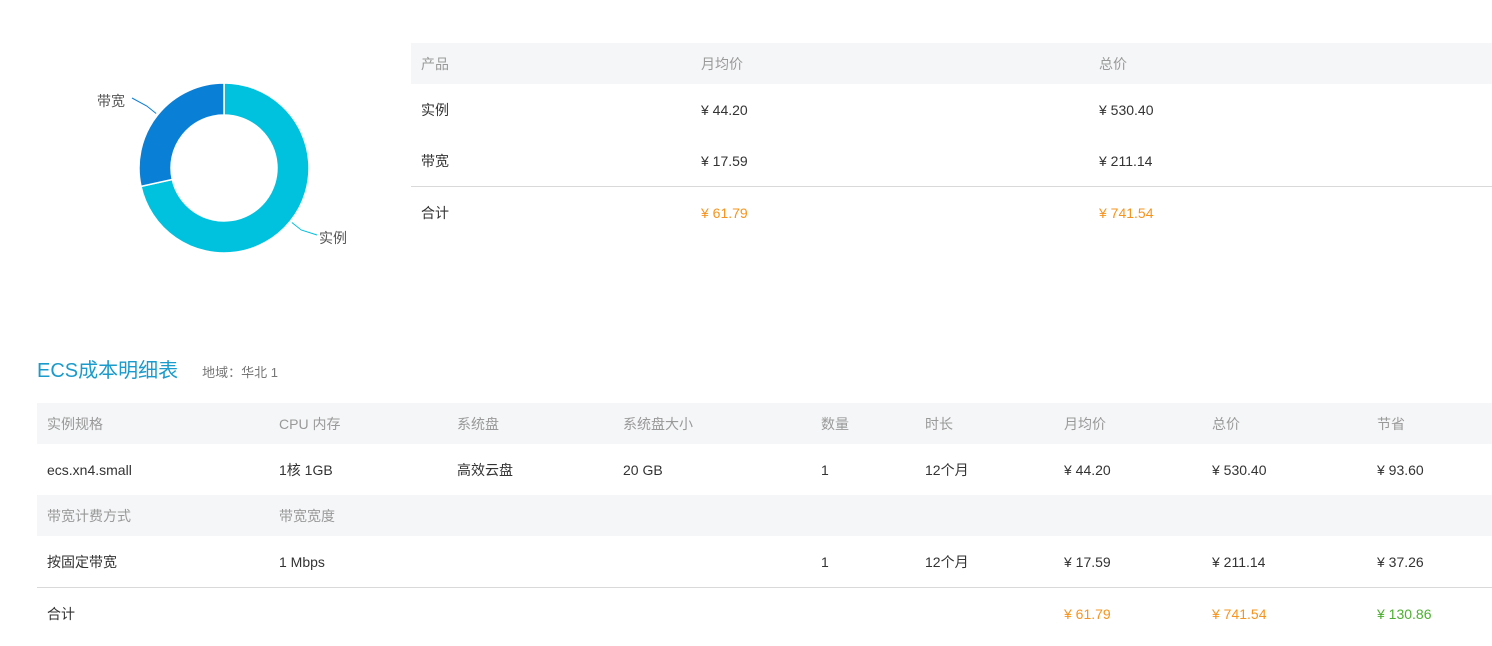  What do you see at coordinates (1400, 561) in the screenshot?
I see `cell-savings: ¥ 37.26` at bounding box center [1400, 561].